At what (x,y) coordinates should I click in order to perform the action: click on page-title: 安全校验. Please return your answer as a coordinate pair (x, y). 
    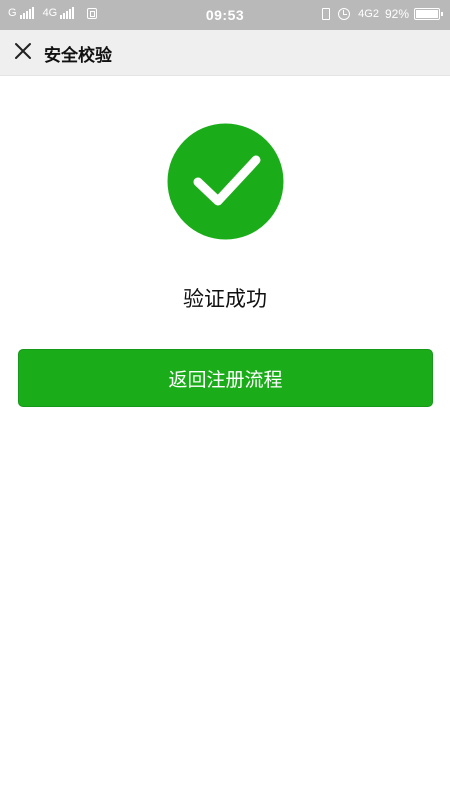
    Looking at the image, I should click on (78, 56).